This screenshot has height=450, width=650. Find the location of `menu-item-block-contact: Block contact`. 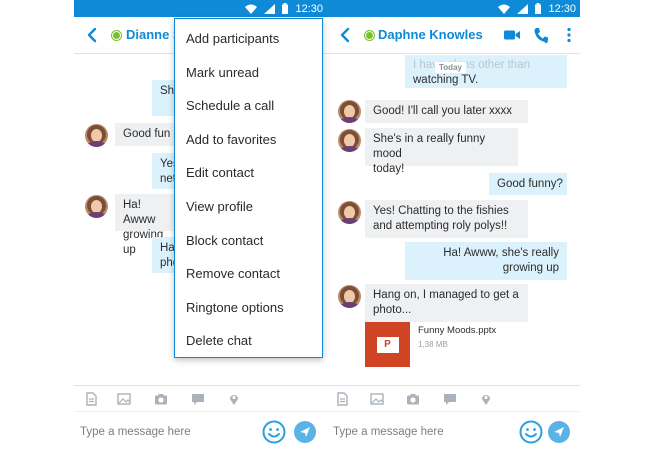

menu-item-block-contact: Block contact is located at coordinates (248, 241).